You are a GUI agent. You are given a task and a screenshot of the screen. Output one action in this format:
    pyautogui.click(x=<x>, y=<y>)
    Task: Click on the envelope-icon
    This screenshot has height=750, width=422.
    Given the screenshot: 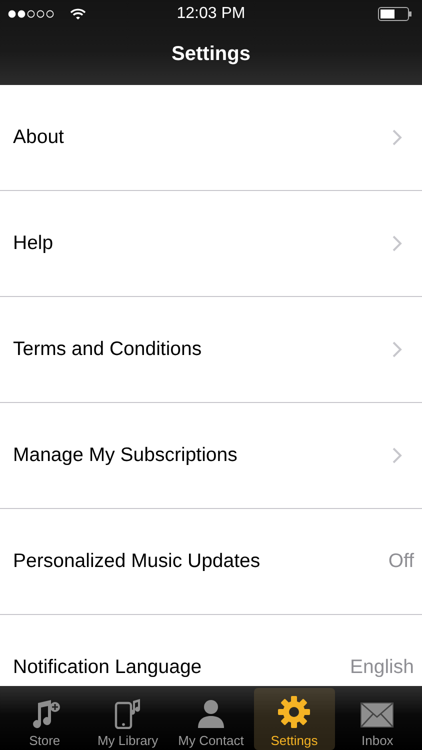 What is the action you would take?
    pyautogui.click(x=377, y=715)
    